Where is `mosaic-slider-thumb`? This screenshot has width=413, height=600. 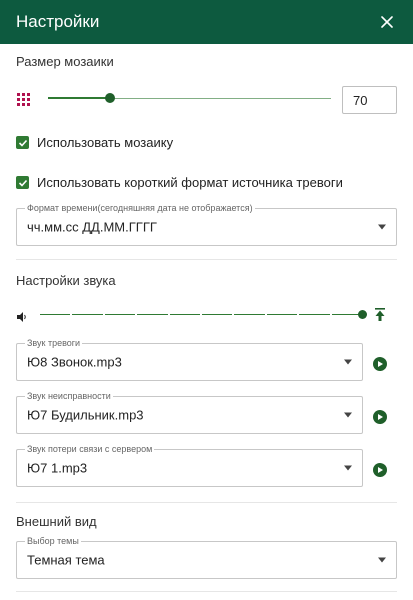 mosaic-slider-thumb is located at coordinates (110, 98).